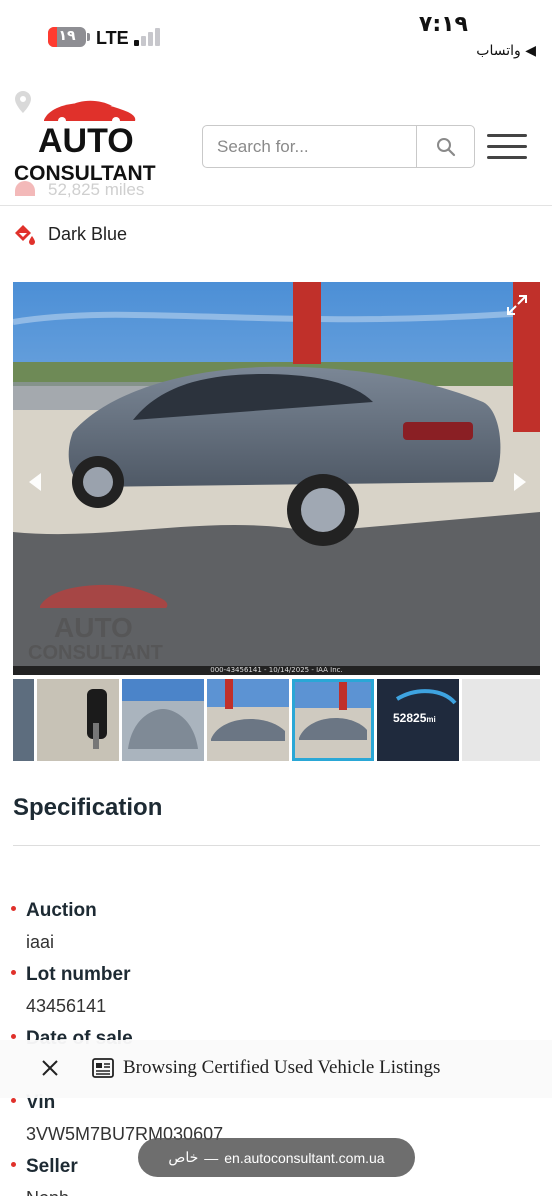 The image size is (552, 1196). I want to click on status-bar: ١٩ LTE ٧:١٩ ◀ واتساب, so click(276, 42).